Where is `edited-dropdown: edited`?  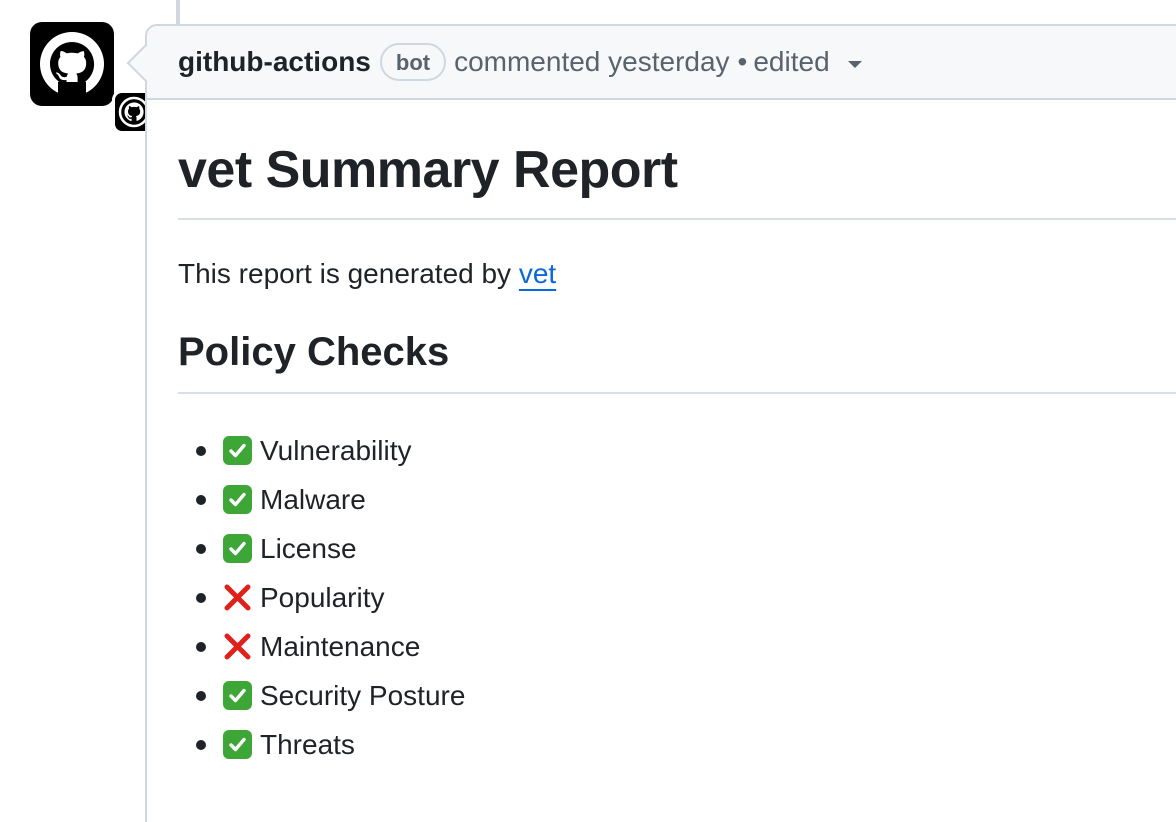 edited-dropdown: edited is located at coordinates (807, 62).